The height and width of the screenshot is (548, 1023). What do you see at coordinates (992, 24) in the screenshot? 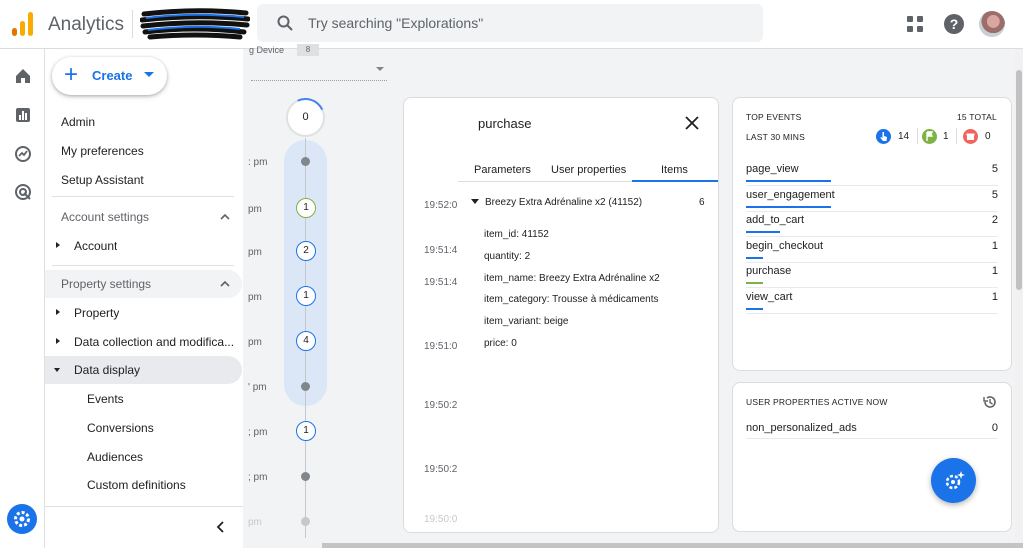
I see `avatar` at bounding box center [992, 24].